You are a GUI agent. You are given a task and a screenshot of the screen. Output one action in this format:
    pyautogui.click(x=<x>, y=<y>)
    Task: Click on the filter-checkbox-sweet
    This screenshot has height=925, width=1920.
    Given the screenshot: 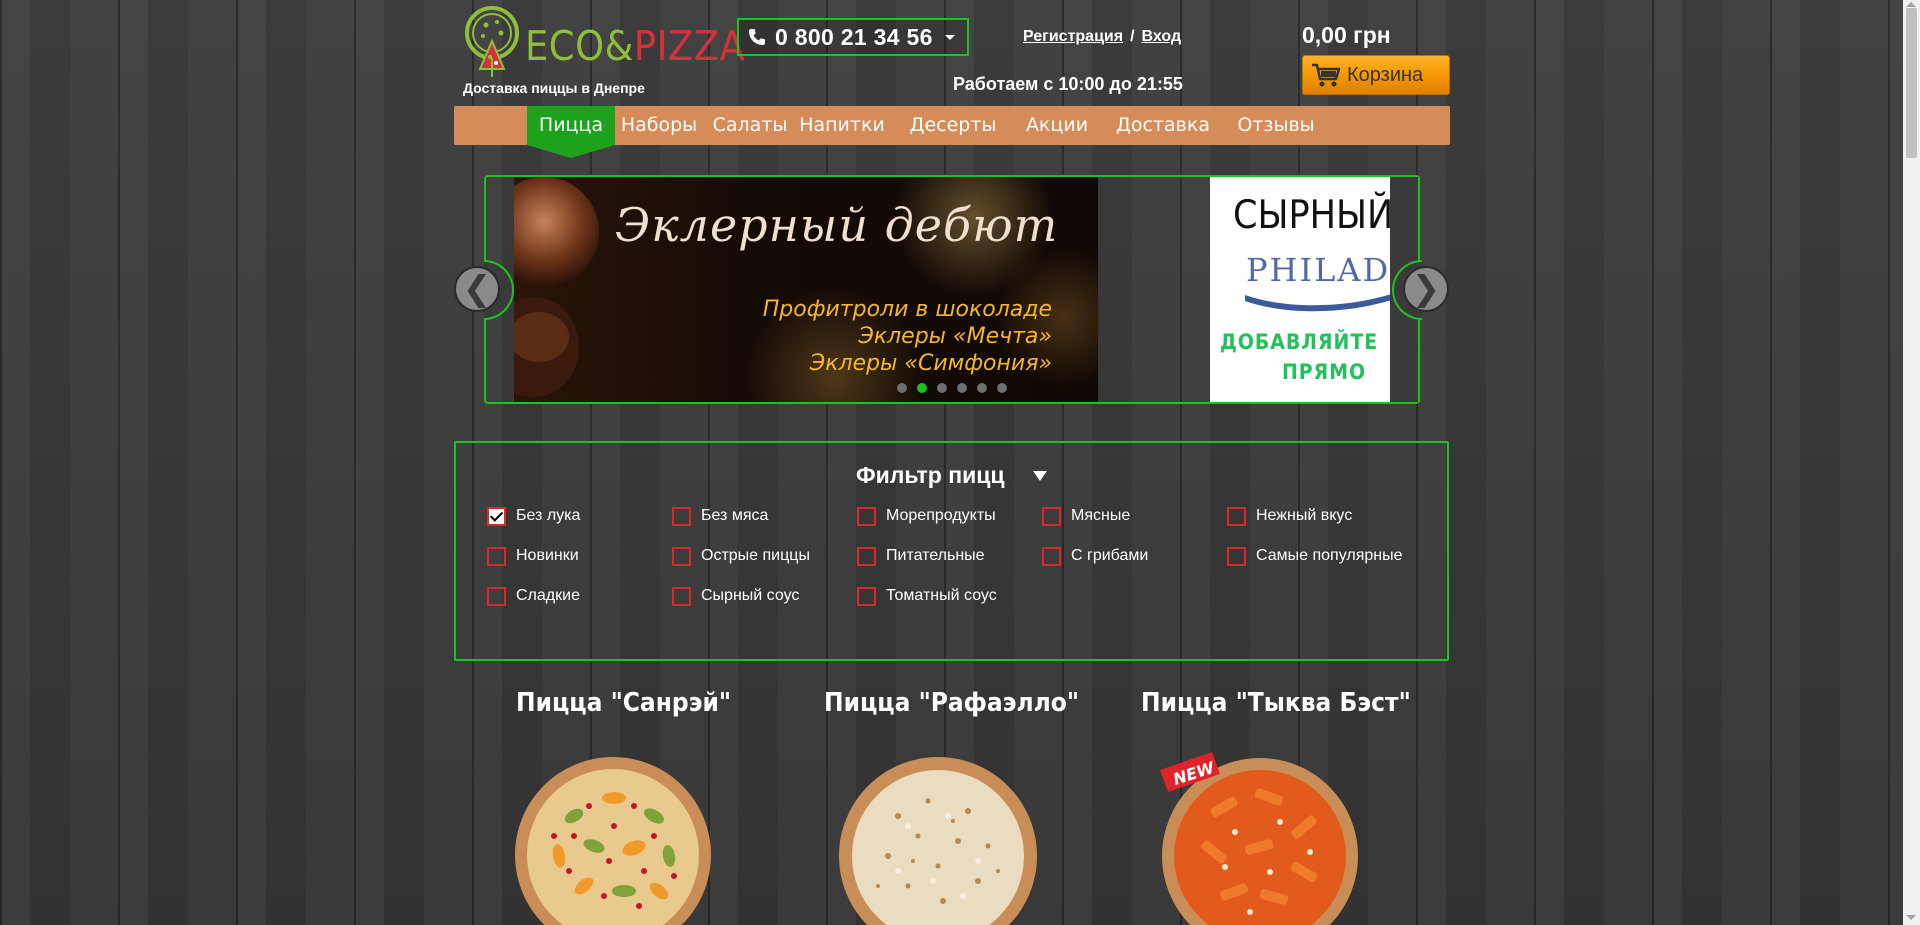 What is the action you would take?
    pyautogui.click(x=496, y=596)
    